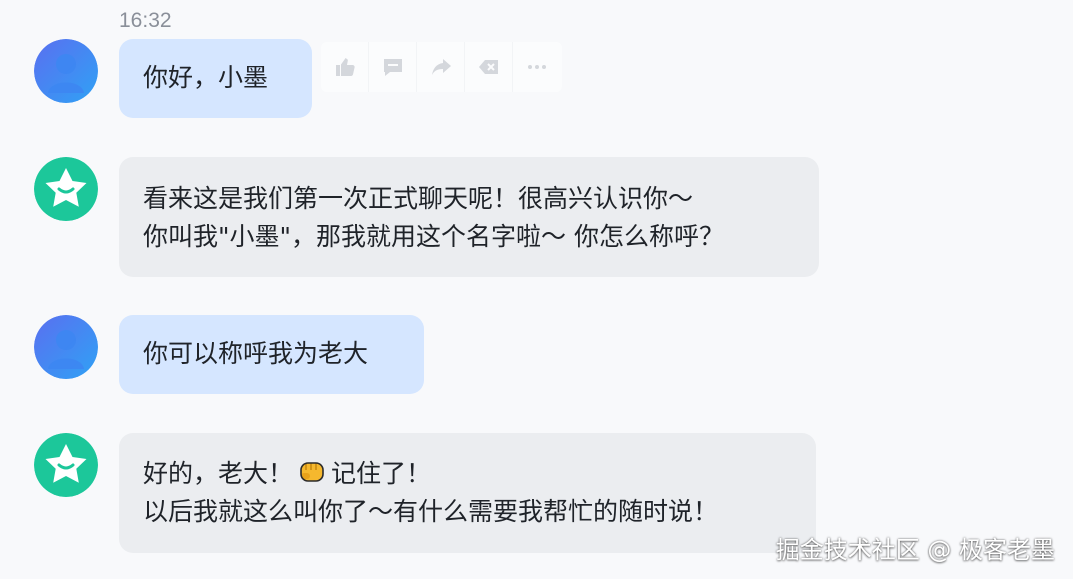 Image resolution: width=1073 pixels, height=579 pixels. What do you see at coordinates (381, 473) in the screenshot?
I see `message-text: 记住了！` at bounding box center [381, 473].